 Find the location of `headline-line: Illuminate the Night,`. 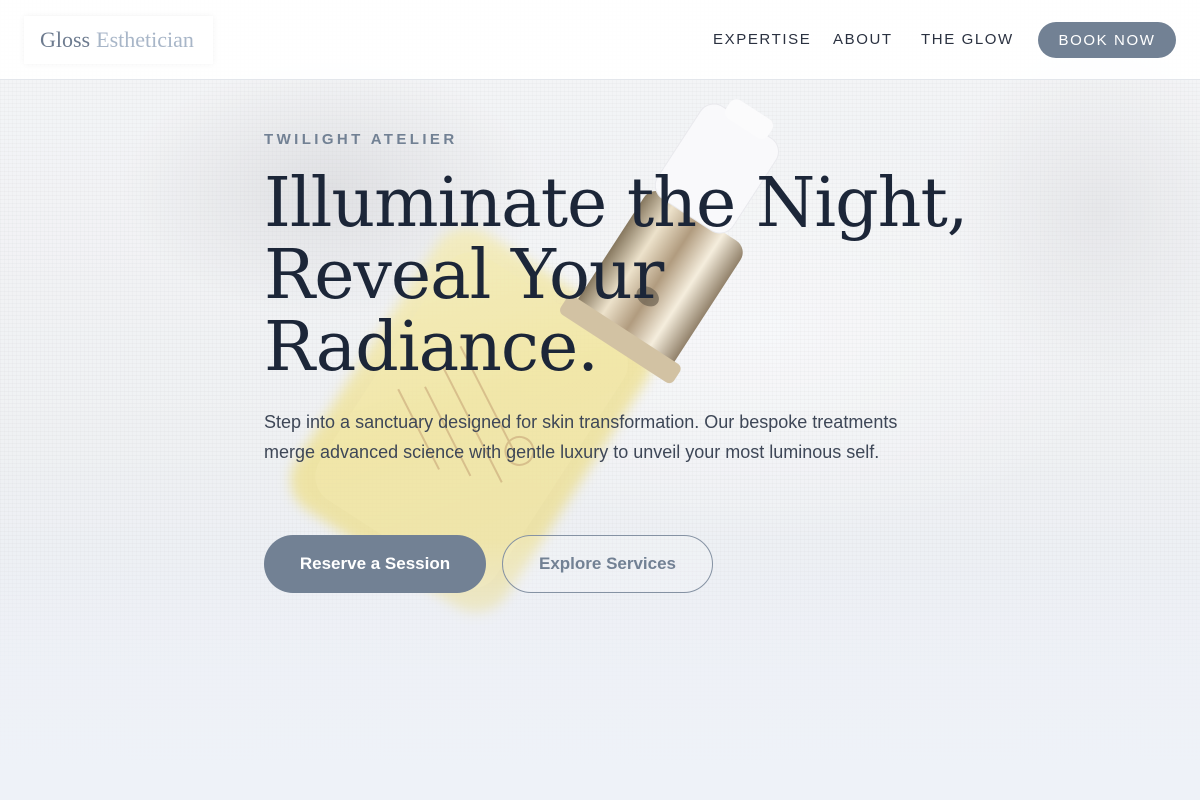

headline-line: Illuminate the Night, is located at coordinates (616, 203).